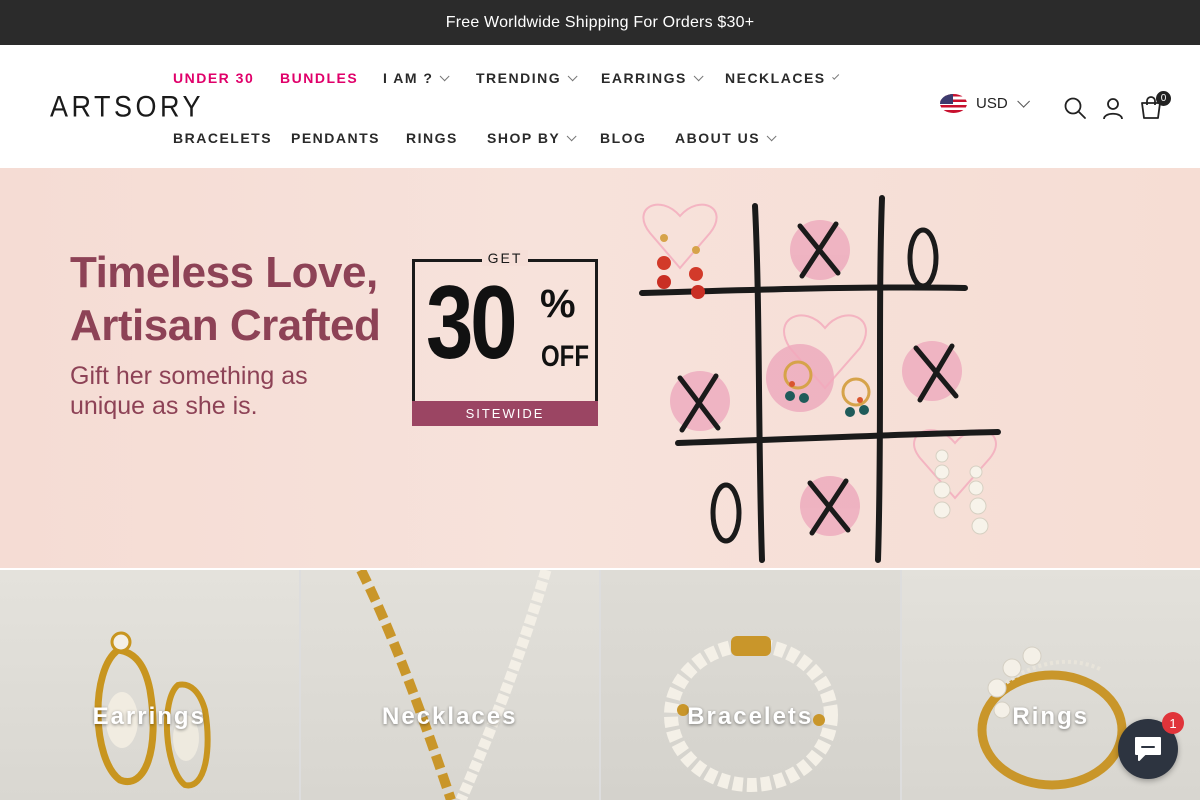  Describe the element at coordinates (519, 78) in the screenshot. I see `nav-label: TRENDING` at that location.